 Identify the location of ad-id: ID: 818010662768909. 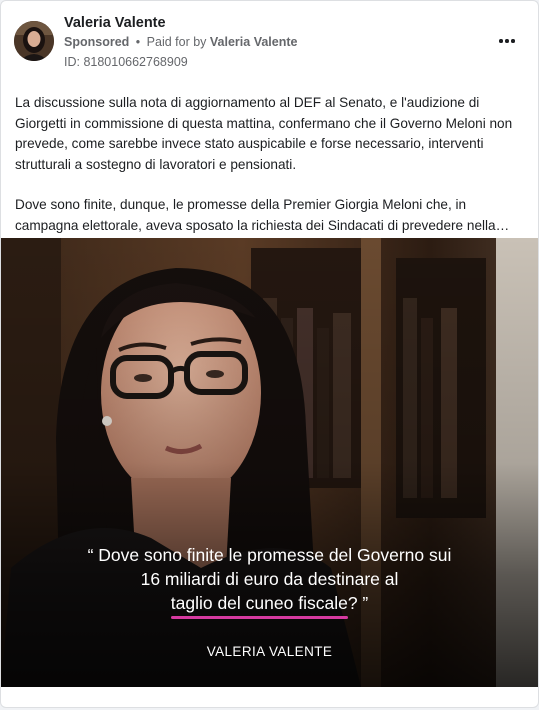
(126, 62).